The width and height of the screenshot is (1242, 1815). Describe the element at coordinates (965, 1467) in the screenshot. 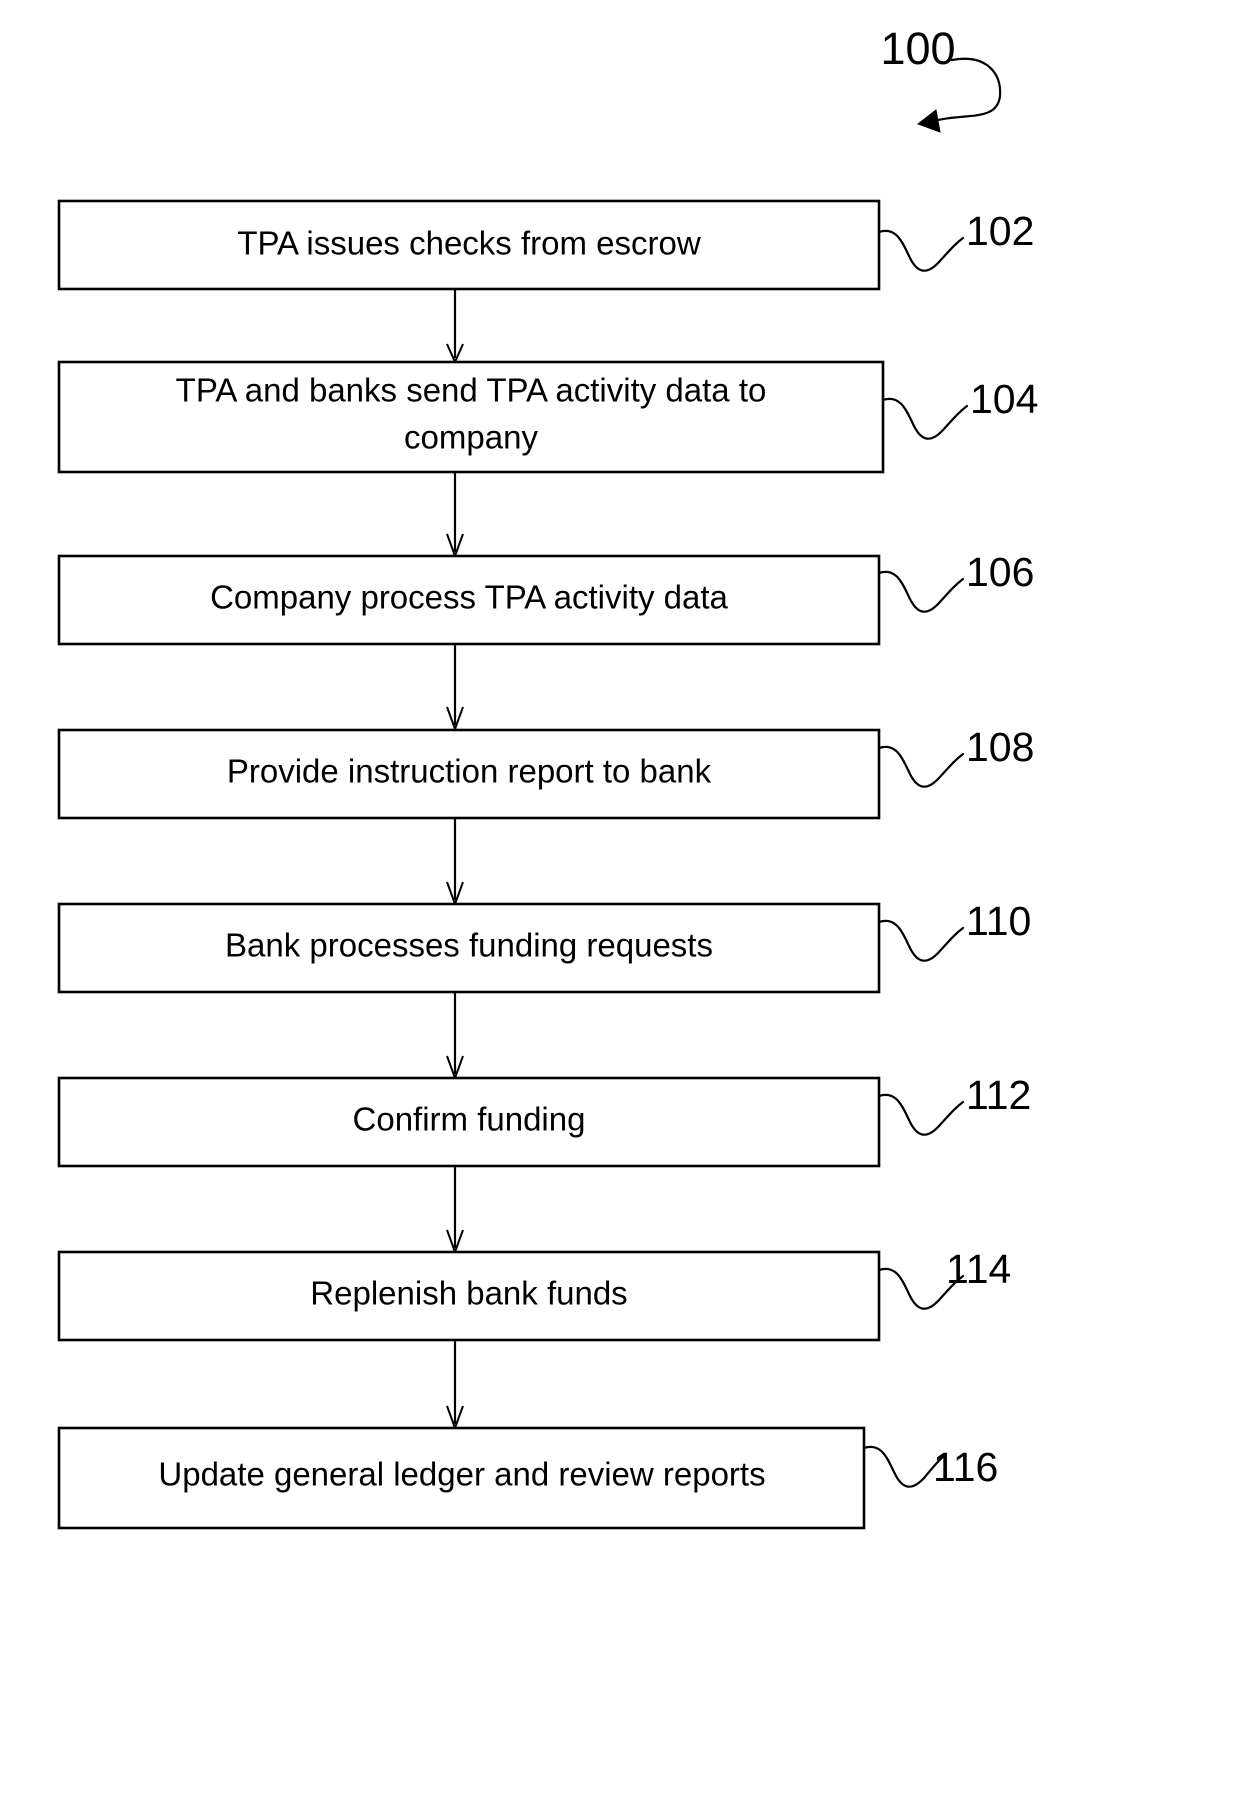

I see `reference-numeral-116: 116` at that location.